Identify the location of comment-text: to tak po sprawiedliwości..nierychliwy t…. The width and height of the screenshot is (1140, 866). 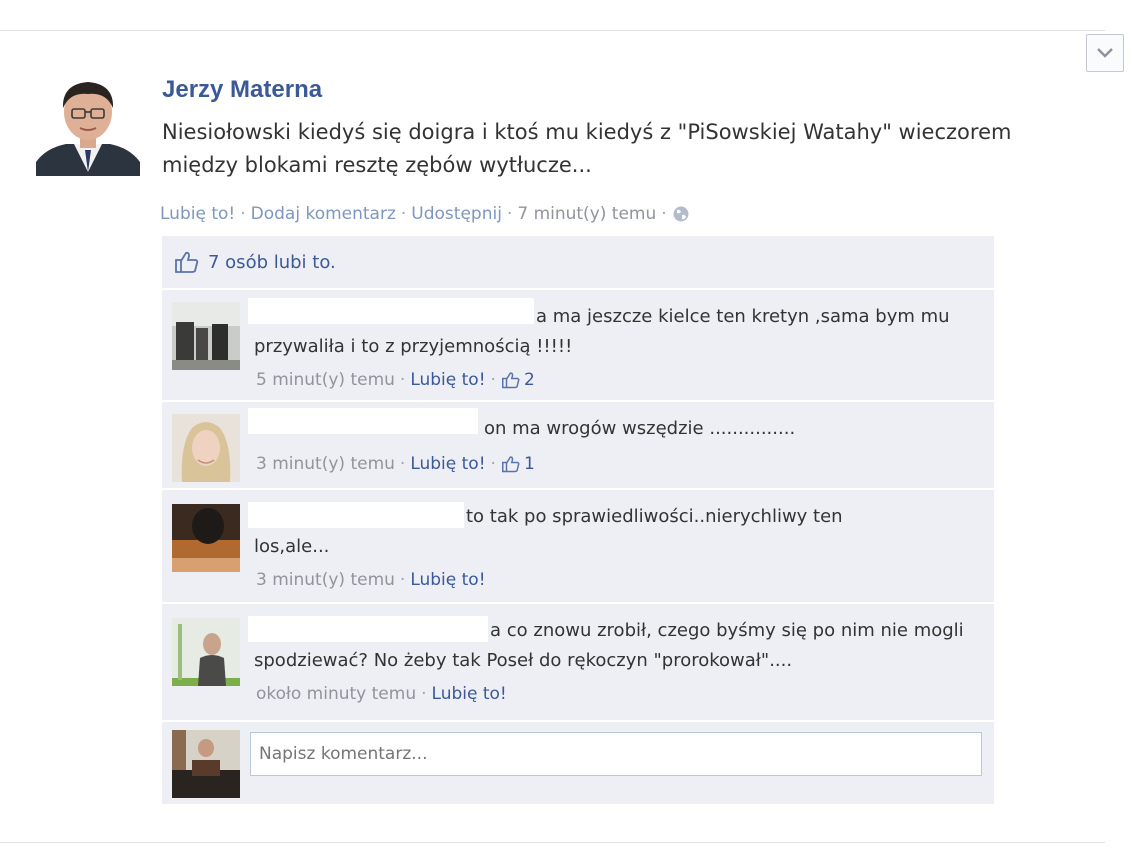
(548, 531).